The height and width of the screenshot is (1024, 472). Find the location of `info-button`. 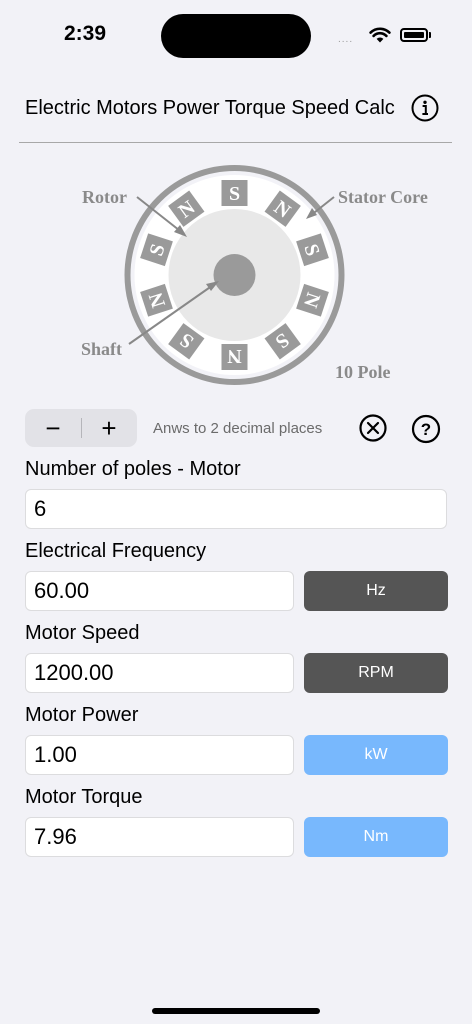

info-button is located at coordinates (425, 108).